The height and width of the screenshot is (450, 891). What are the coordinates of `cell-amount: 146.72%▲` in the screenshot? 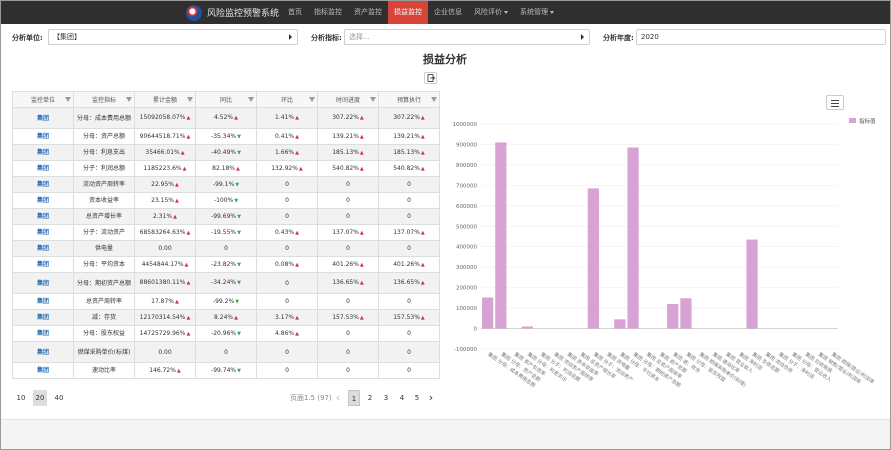 It's located at (165, 370).